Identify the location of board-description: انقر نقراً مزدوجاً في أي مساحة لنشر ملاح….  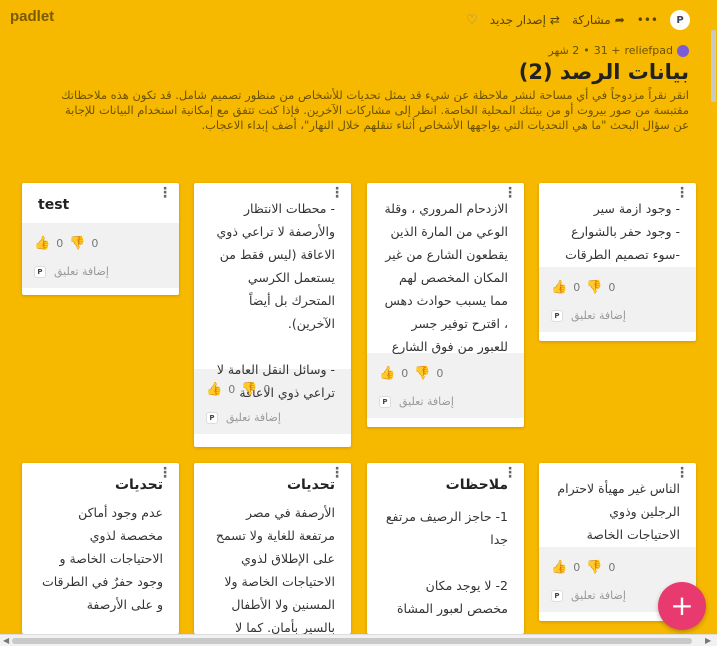
(375, 110).